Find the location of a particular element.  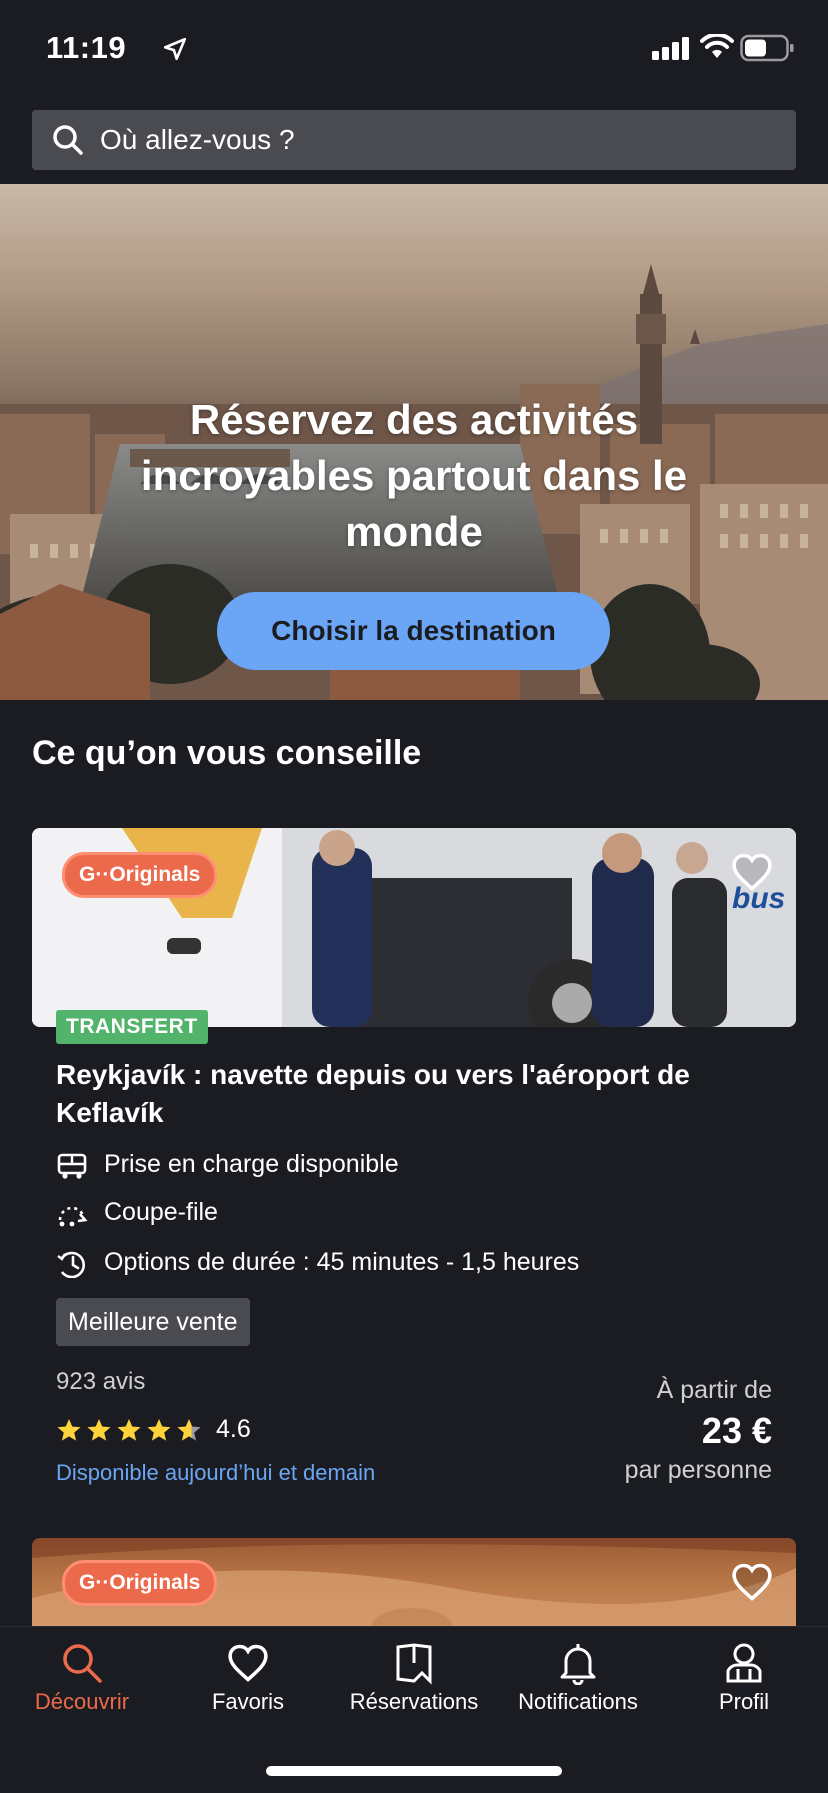

tab-label: Notifications is located at coordinates (578, 1701).